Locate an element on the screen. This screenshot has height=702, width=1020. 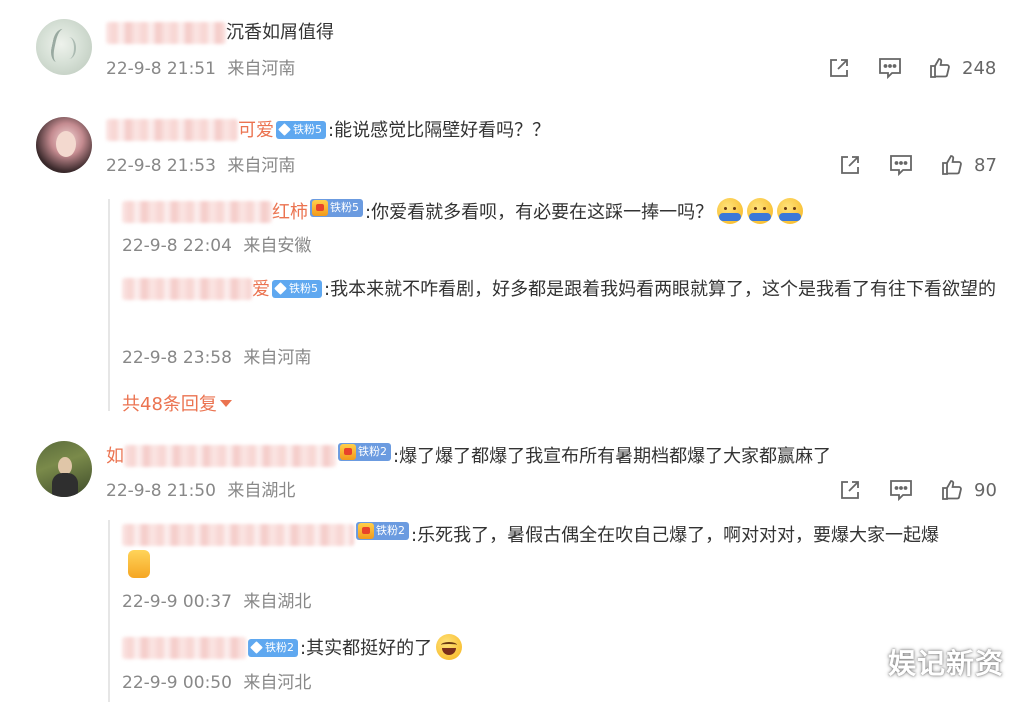
comment-meta: 22-9-8 21:53 来自河南 is located at coordinates (200, 166).